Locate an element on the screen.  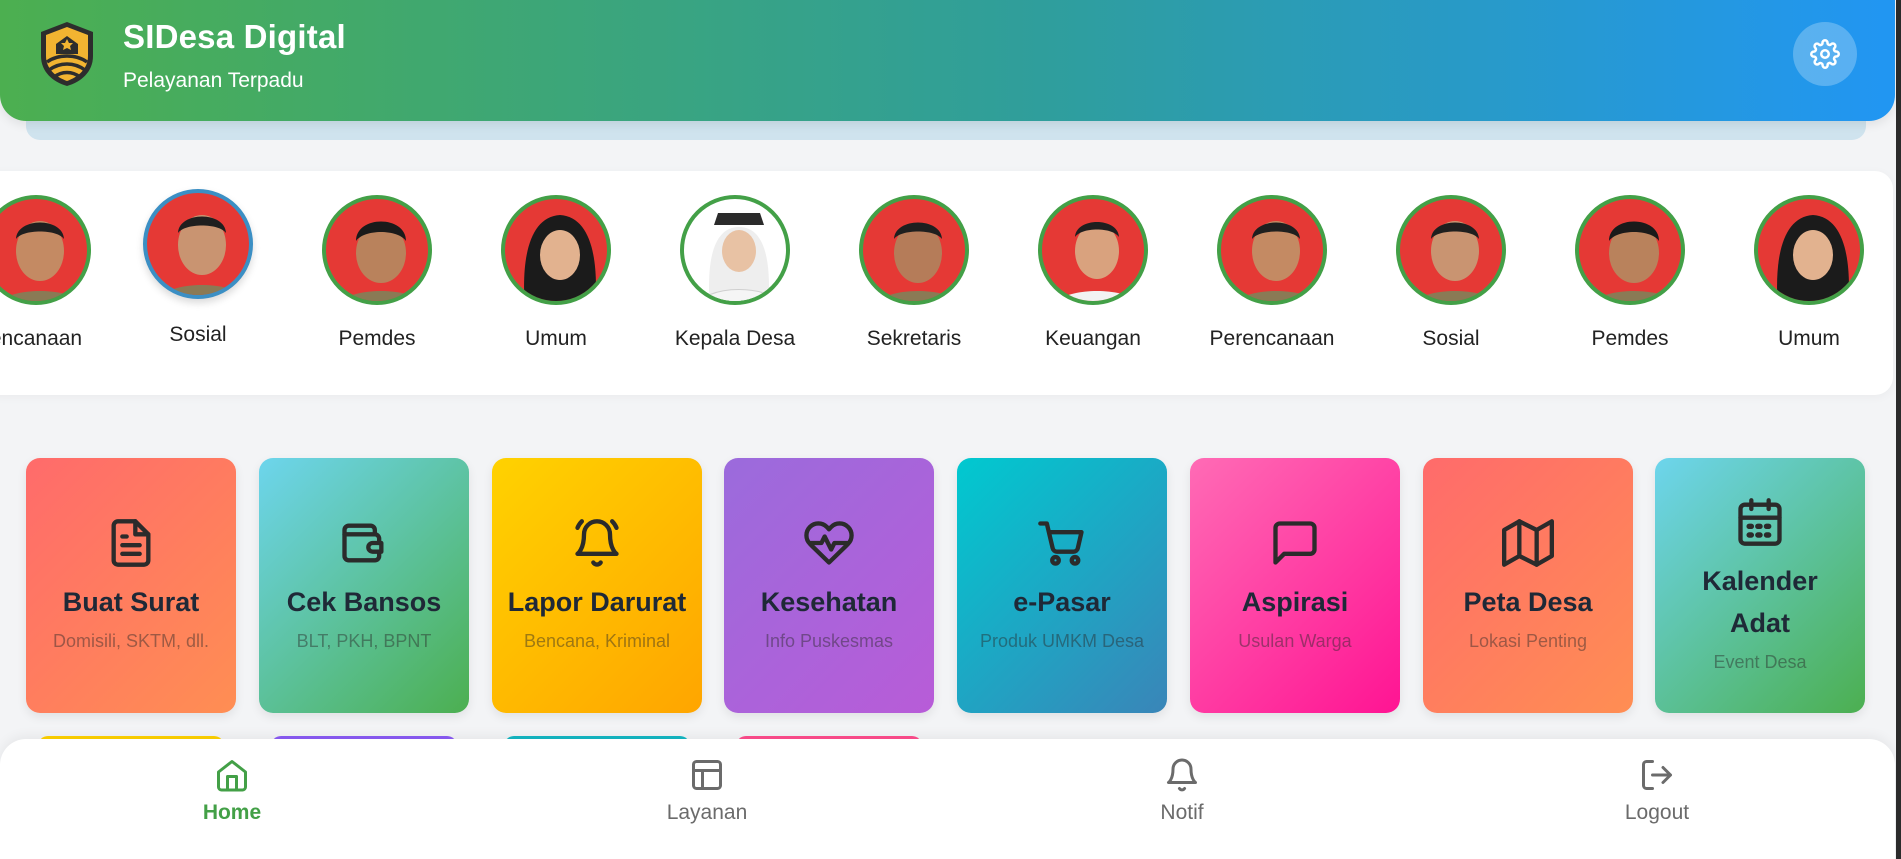
card-title: Kesehatan is located at coordinates (829, 602).